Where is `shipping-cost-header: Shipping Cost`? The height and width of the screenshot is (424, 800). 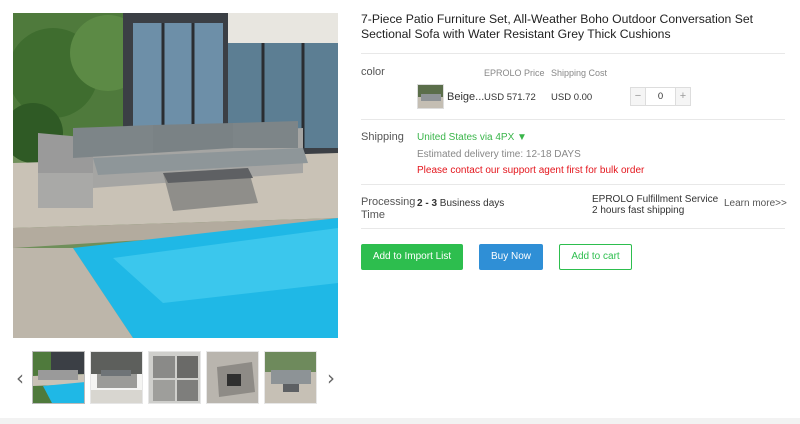
shipping-cost-header: Shipping Cost is located at coordinates (579, 73).